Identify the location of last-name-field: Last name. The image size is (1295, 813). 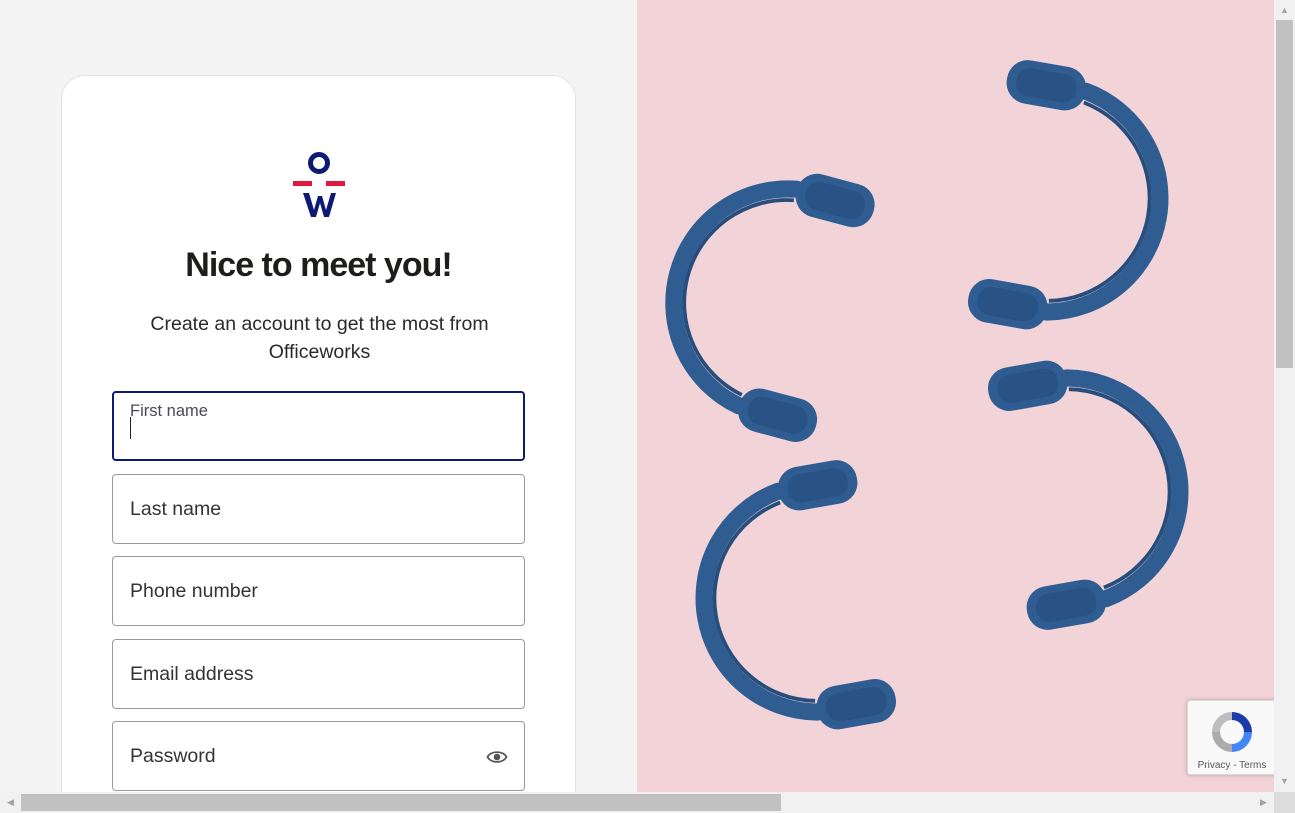
(318, 509).